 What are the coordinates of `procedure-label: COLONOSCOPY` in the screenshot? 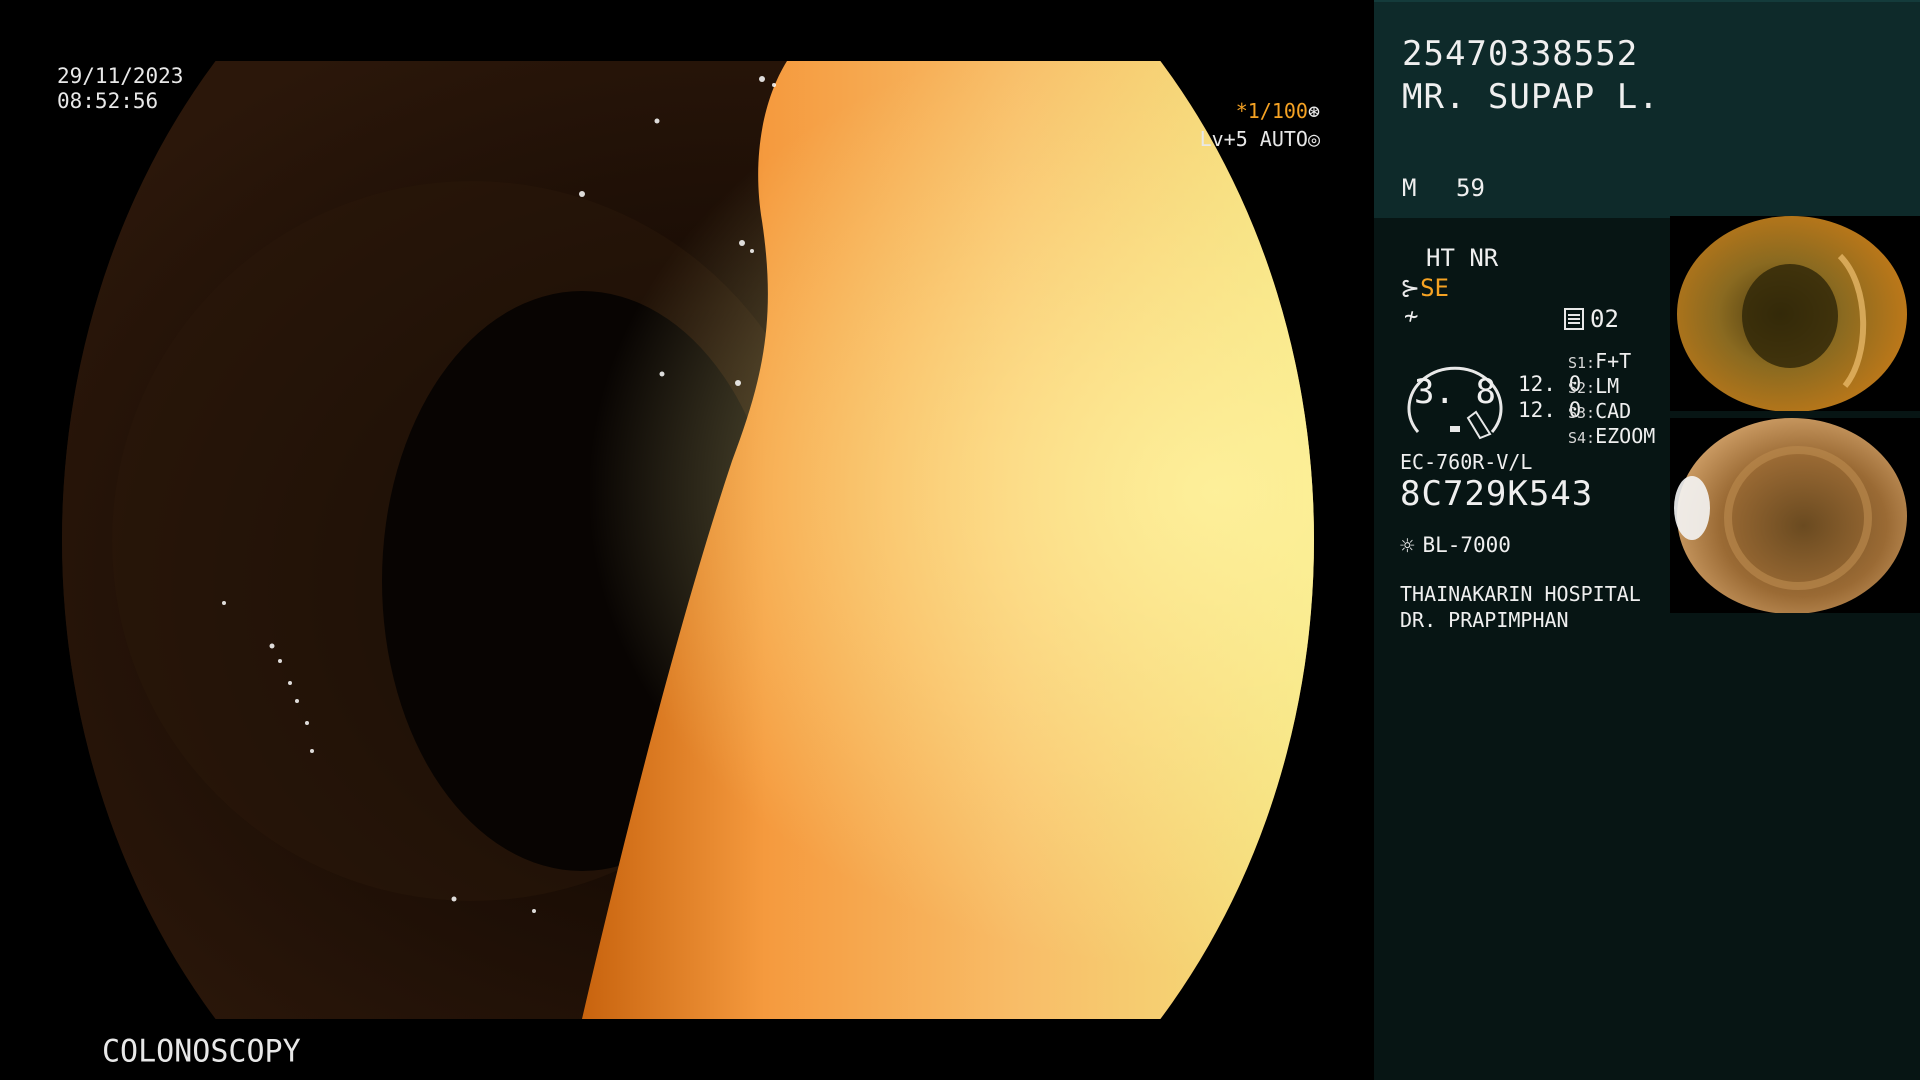 It's located at (201, 1051).